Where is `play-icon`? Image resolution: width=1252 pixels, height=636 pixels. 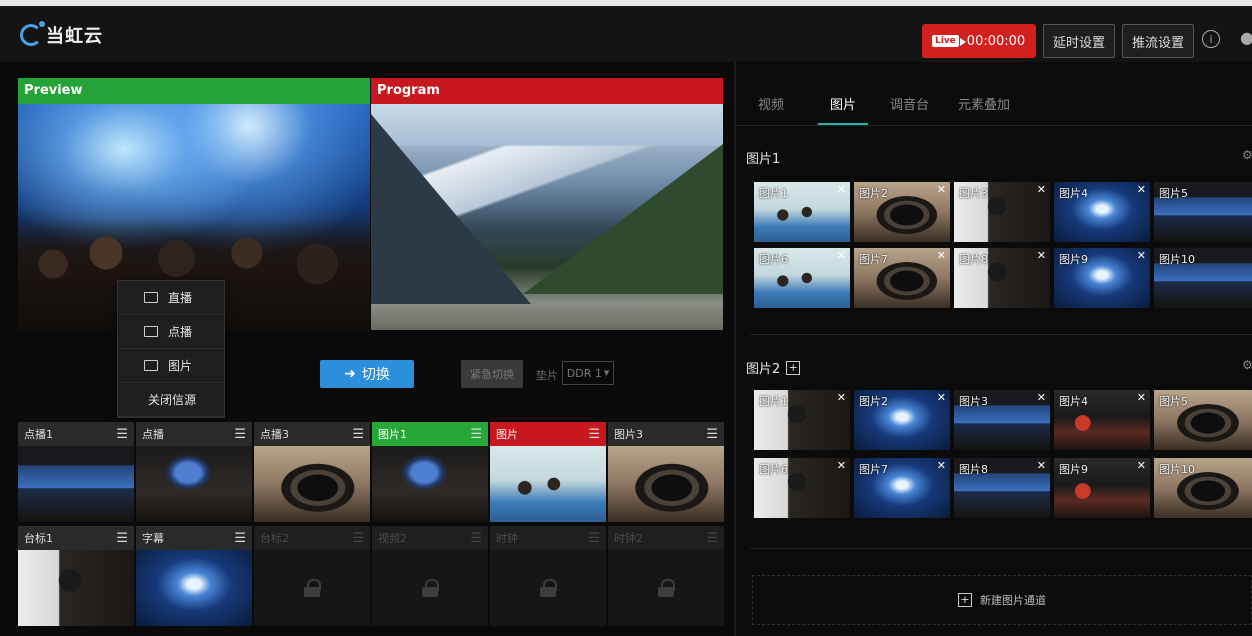 play-icon is located at coordinates (151, 331).